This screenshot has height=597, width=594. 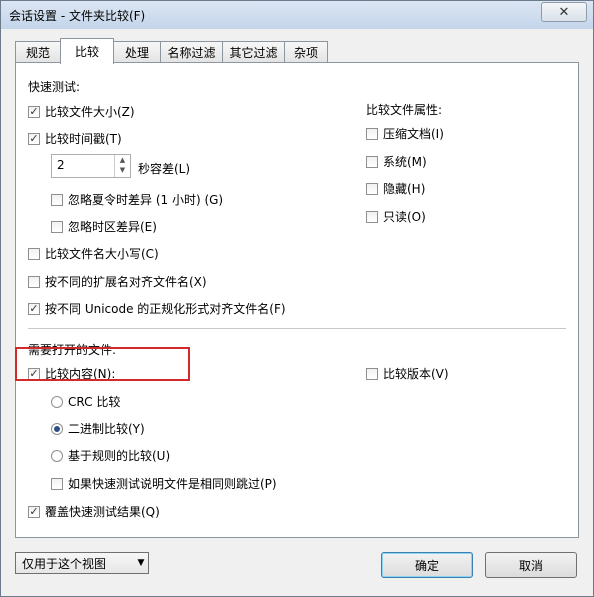 I want to click on quick-test-heading: 快速测试:, so click(x=54, y=87).